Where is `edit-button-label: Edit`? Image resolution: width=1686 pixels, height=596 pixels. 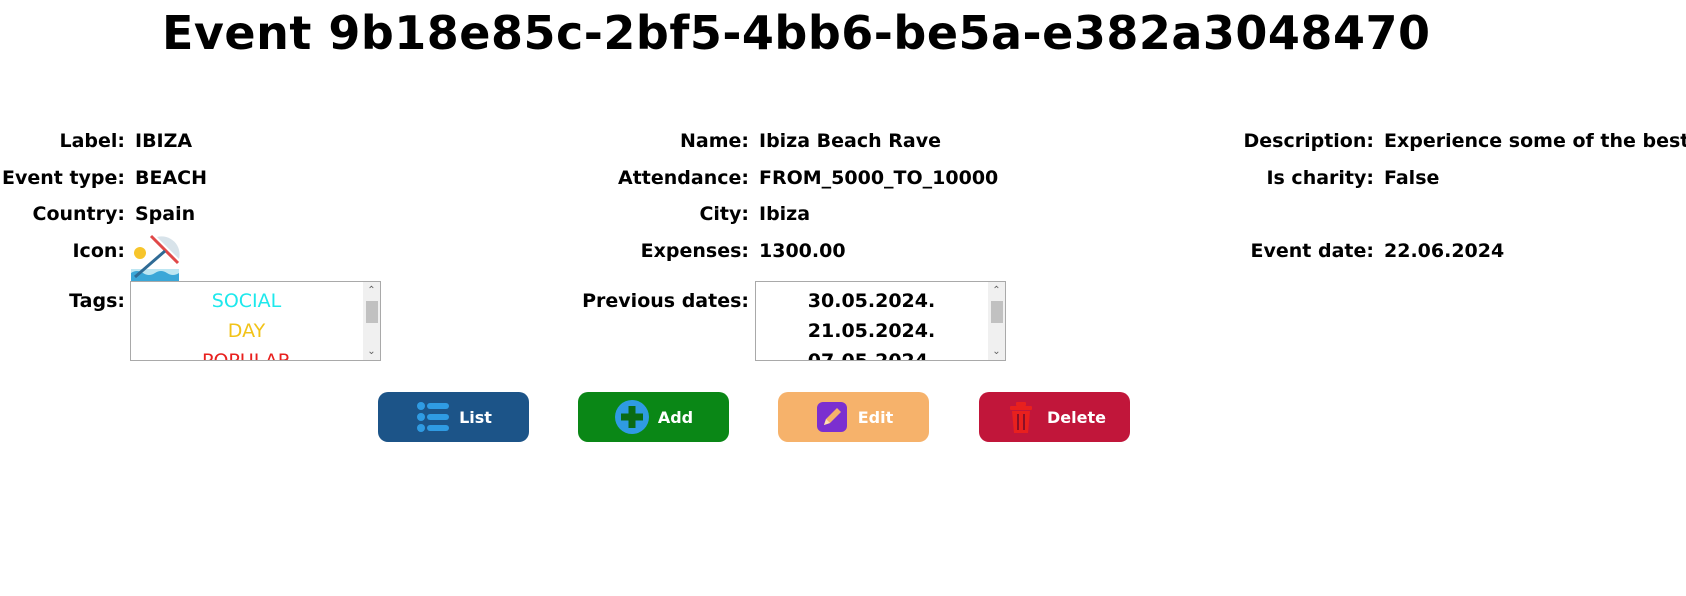
edit-button-label: Edit is located at coordinates (875, 417).